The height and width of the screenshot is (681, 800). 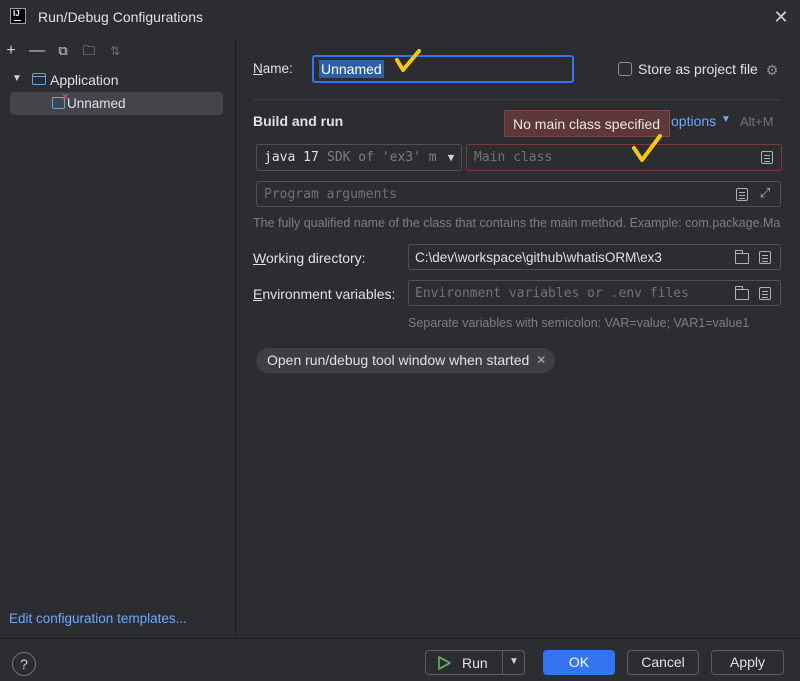 I want to click on run-split-divider, so click(x=502, y=662).